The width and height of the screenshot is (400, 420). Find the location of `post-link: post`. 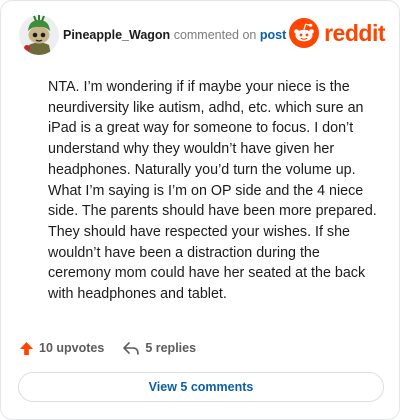

post-link: post is located at coordinates (273, 35).